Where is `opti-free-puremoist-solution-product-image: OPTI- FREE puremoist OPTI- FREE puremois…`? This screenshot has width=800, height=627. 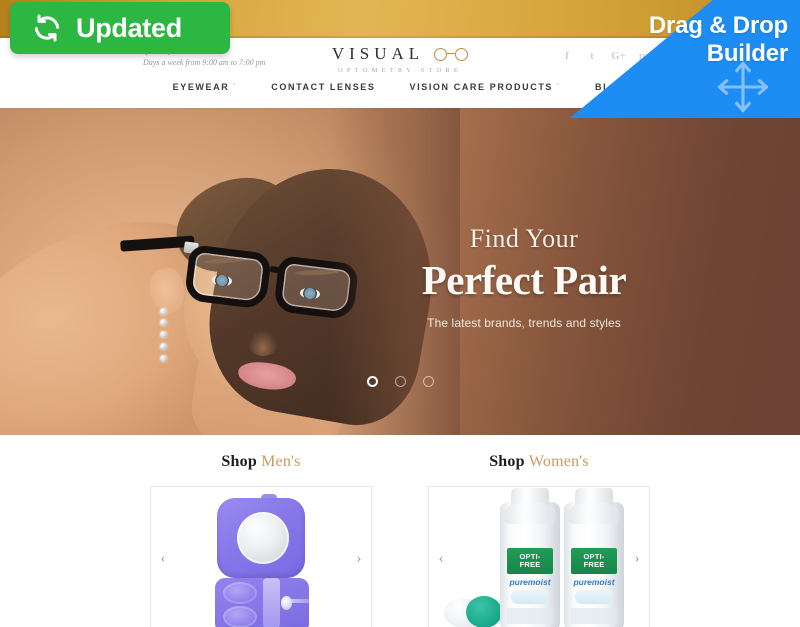 opti-free-puremoist-solution-product-image: OPTI- FREE puremoist OPTI- FREE puremois… is located at coordinates (539, 557).